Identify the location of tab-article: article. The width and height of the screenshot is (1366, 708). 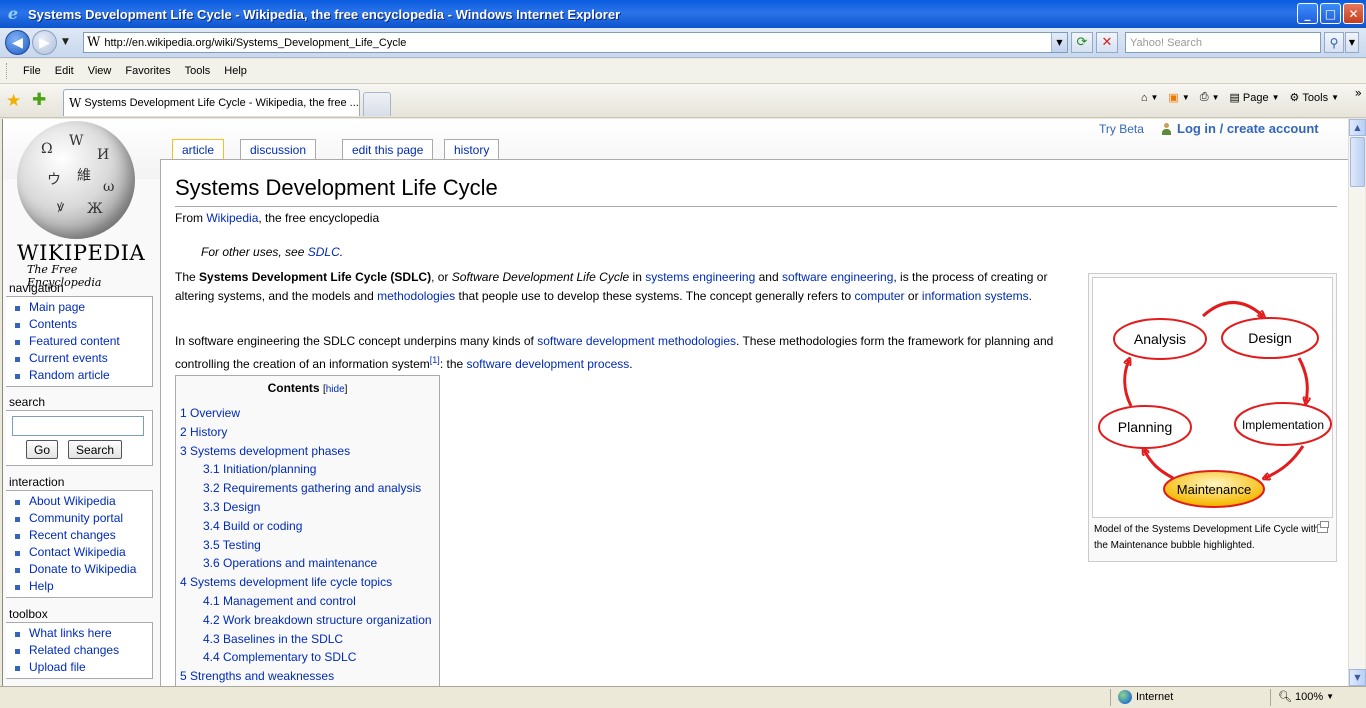
(198, 149).